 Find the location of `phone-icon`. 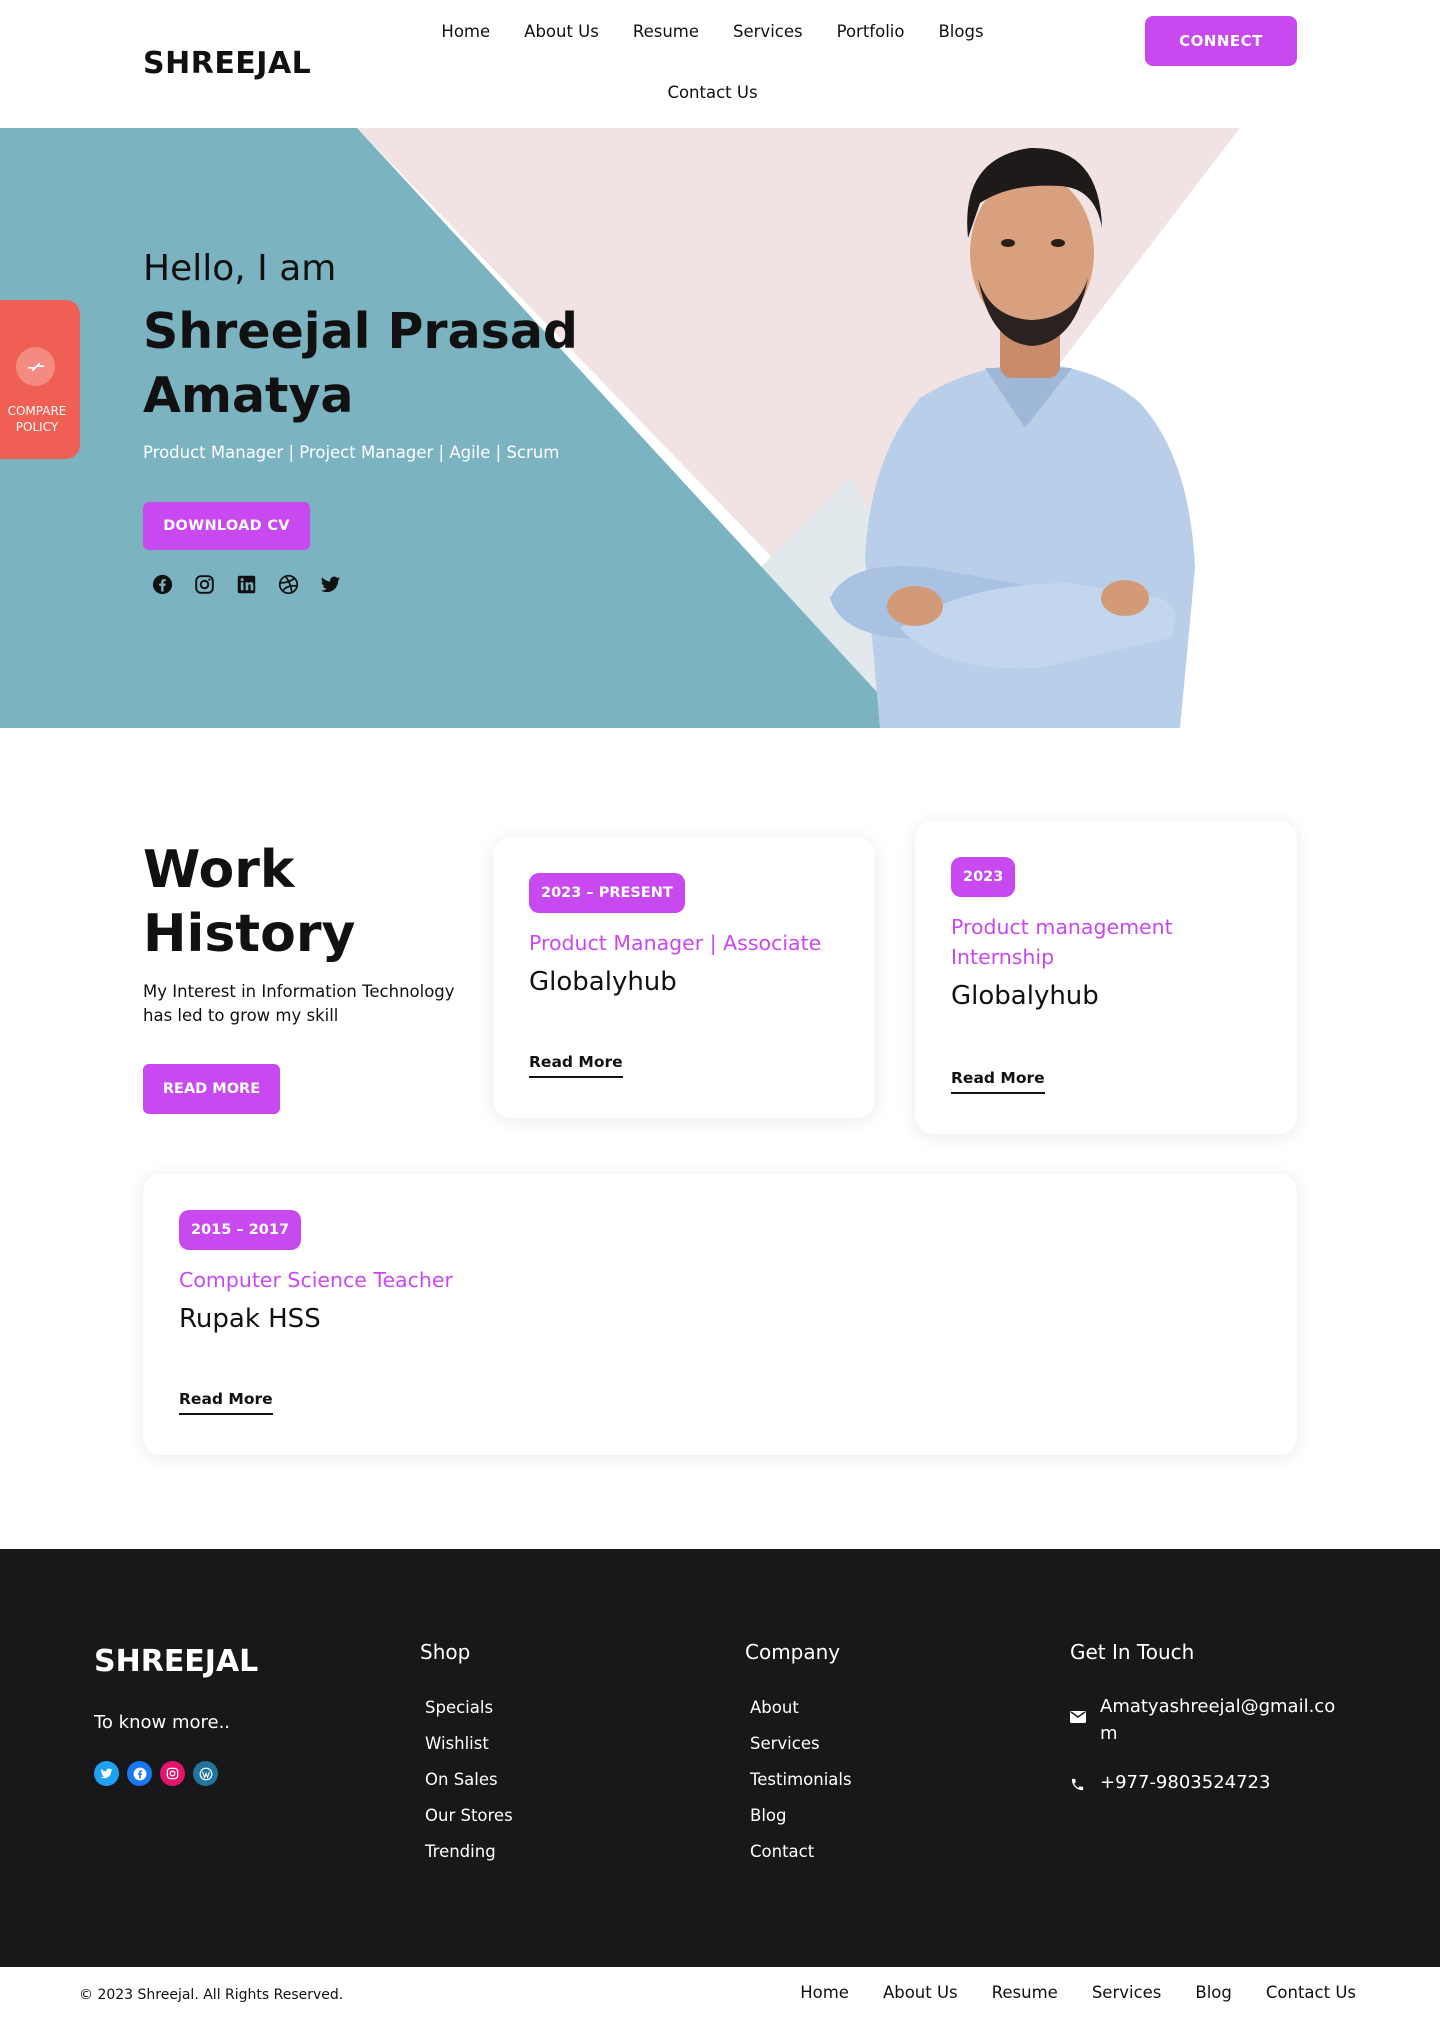

phone-icon is located at coordinates (1079, 1784).